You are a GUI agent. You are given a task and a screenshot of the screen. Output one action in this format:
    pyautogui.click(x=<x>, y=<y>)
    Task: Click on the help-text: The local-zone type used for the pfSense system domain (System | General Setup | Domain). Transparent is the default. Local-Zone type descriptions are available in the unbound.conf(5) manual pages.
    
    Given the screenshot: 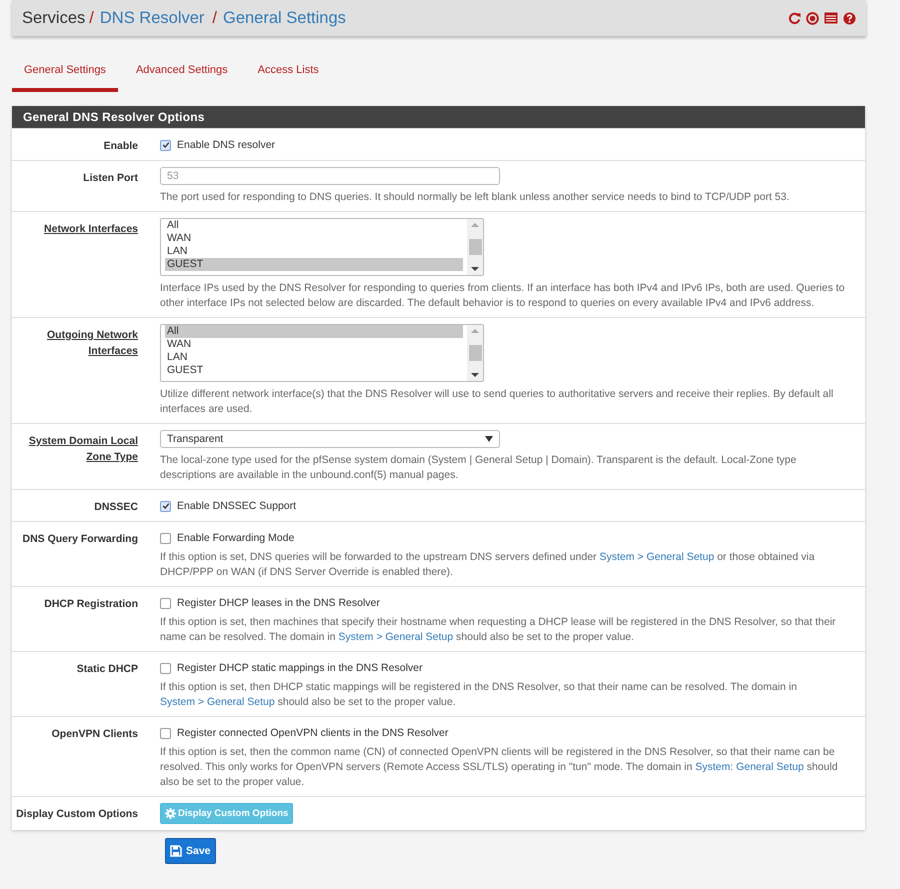 What is the action you would take?
    pyautogui.click(x=479, y=468)
    